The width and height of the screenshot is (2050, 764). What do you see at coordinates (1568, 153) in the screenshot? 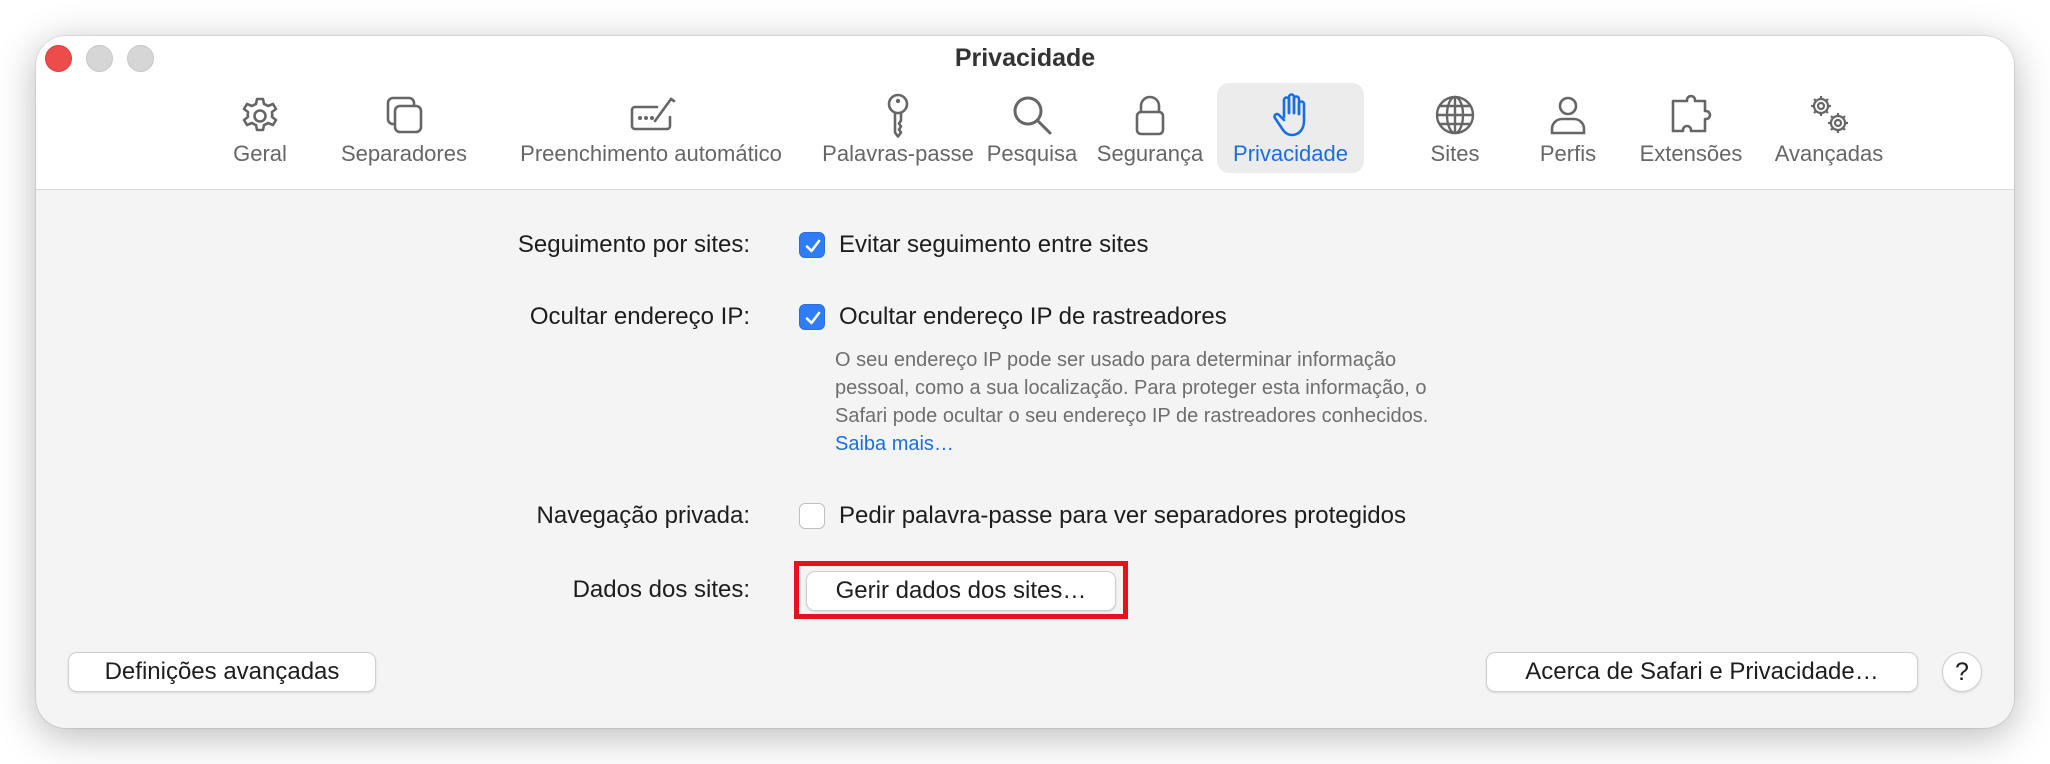
I see `tab-label: Perfis` at bounding box center [1568, 153].